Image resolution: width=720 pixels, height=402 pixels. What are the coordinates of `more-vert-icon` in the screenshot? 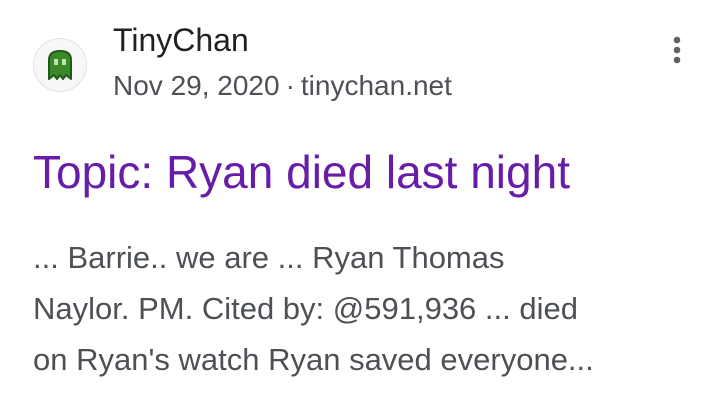 It's located at (677, 50).